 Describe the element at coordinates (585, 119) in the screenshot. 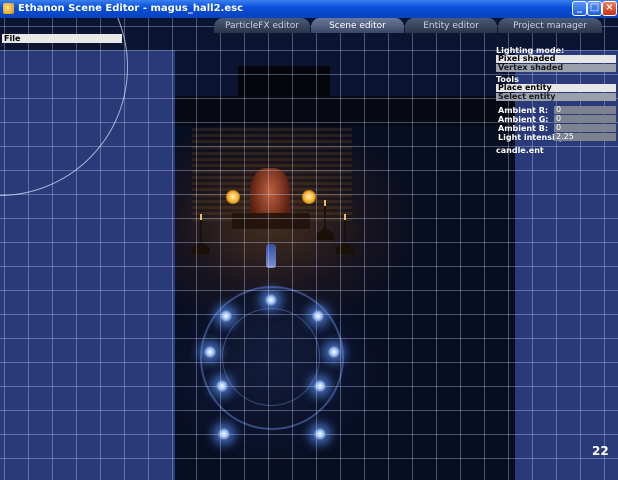

I see `ambient-g-input: 0` at that location.